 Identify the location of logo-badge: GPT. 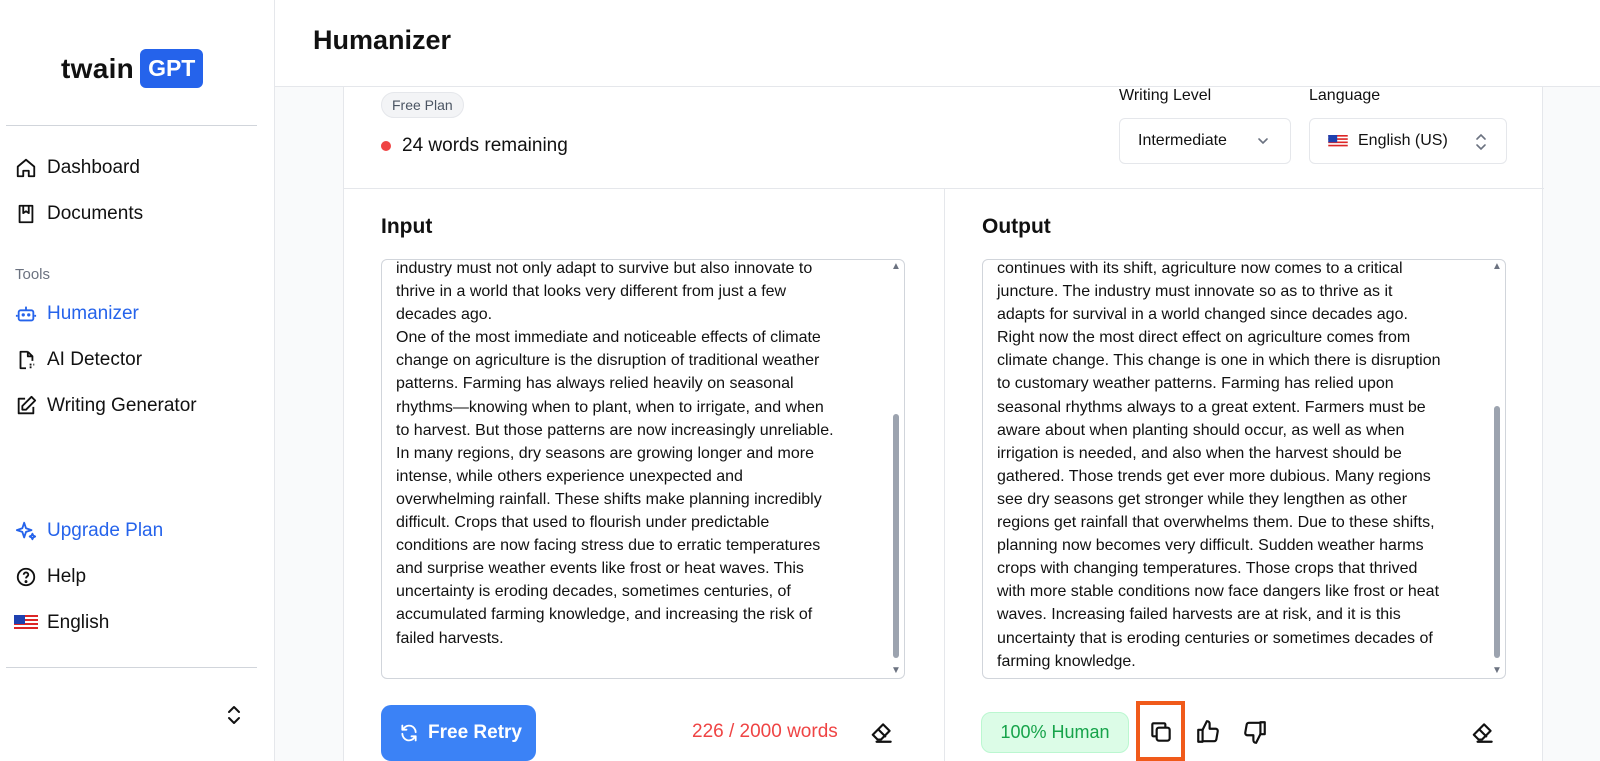
(172, 68).